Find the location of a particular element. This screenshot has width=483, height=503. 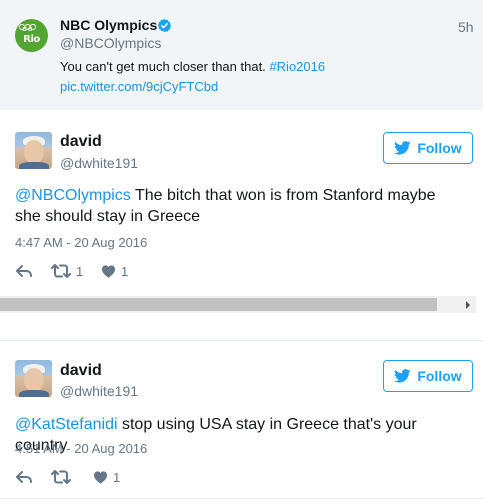

retweet-count: 1 is located at coordinates (80, 271).